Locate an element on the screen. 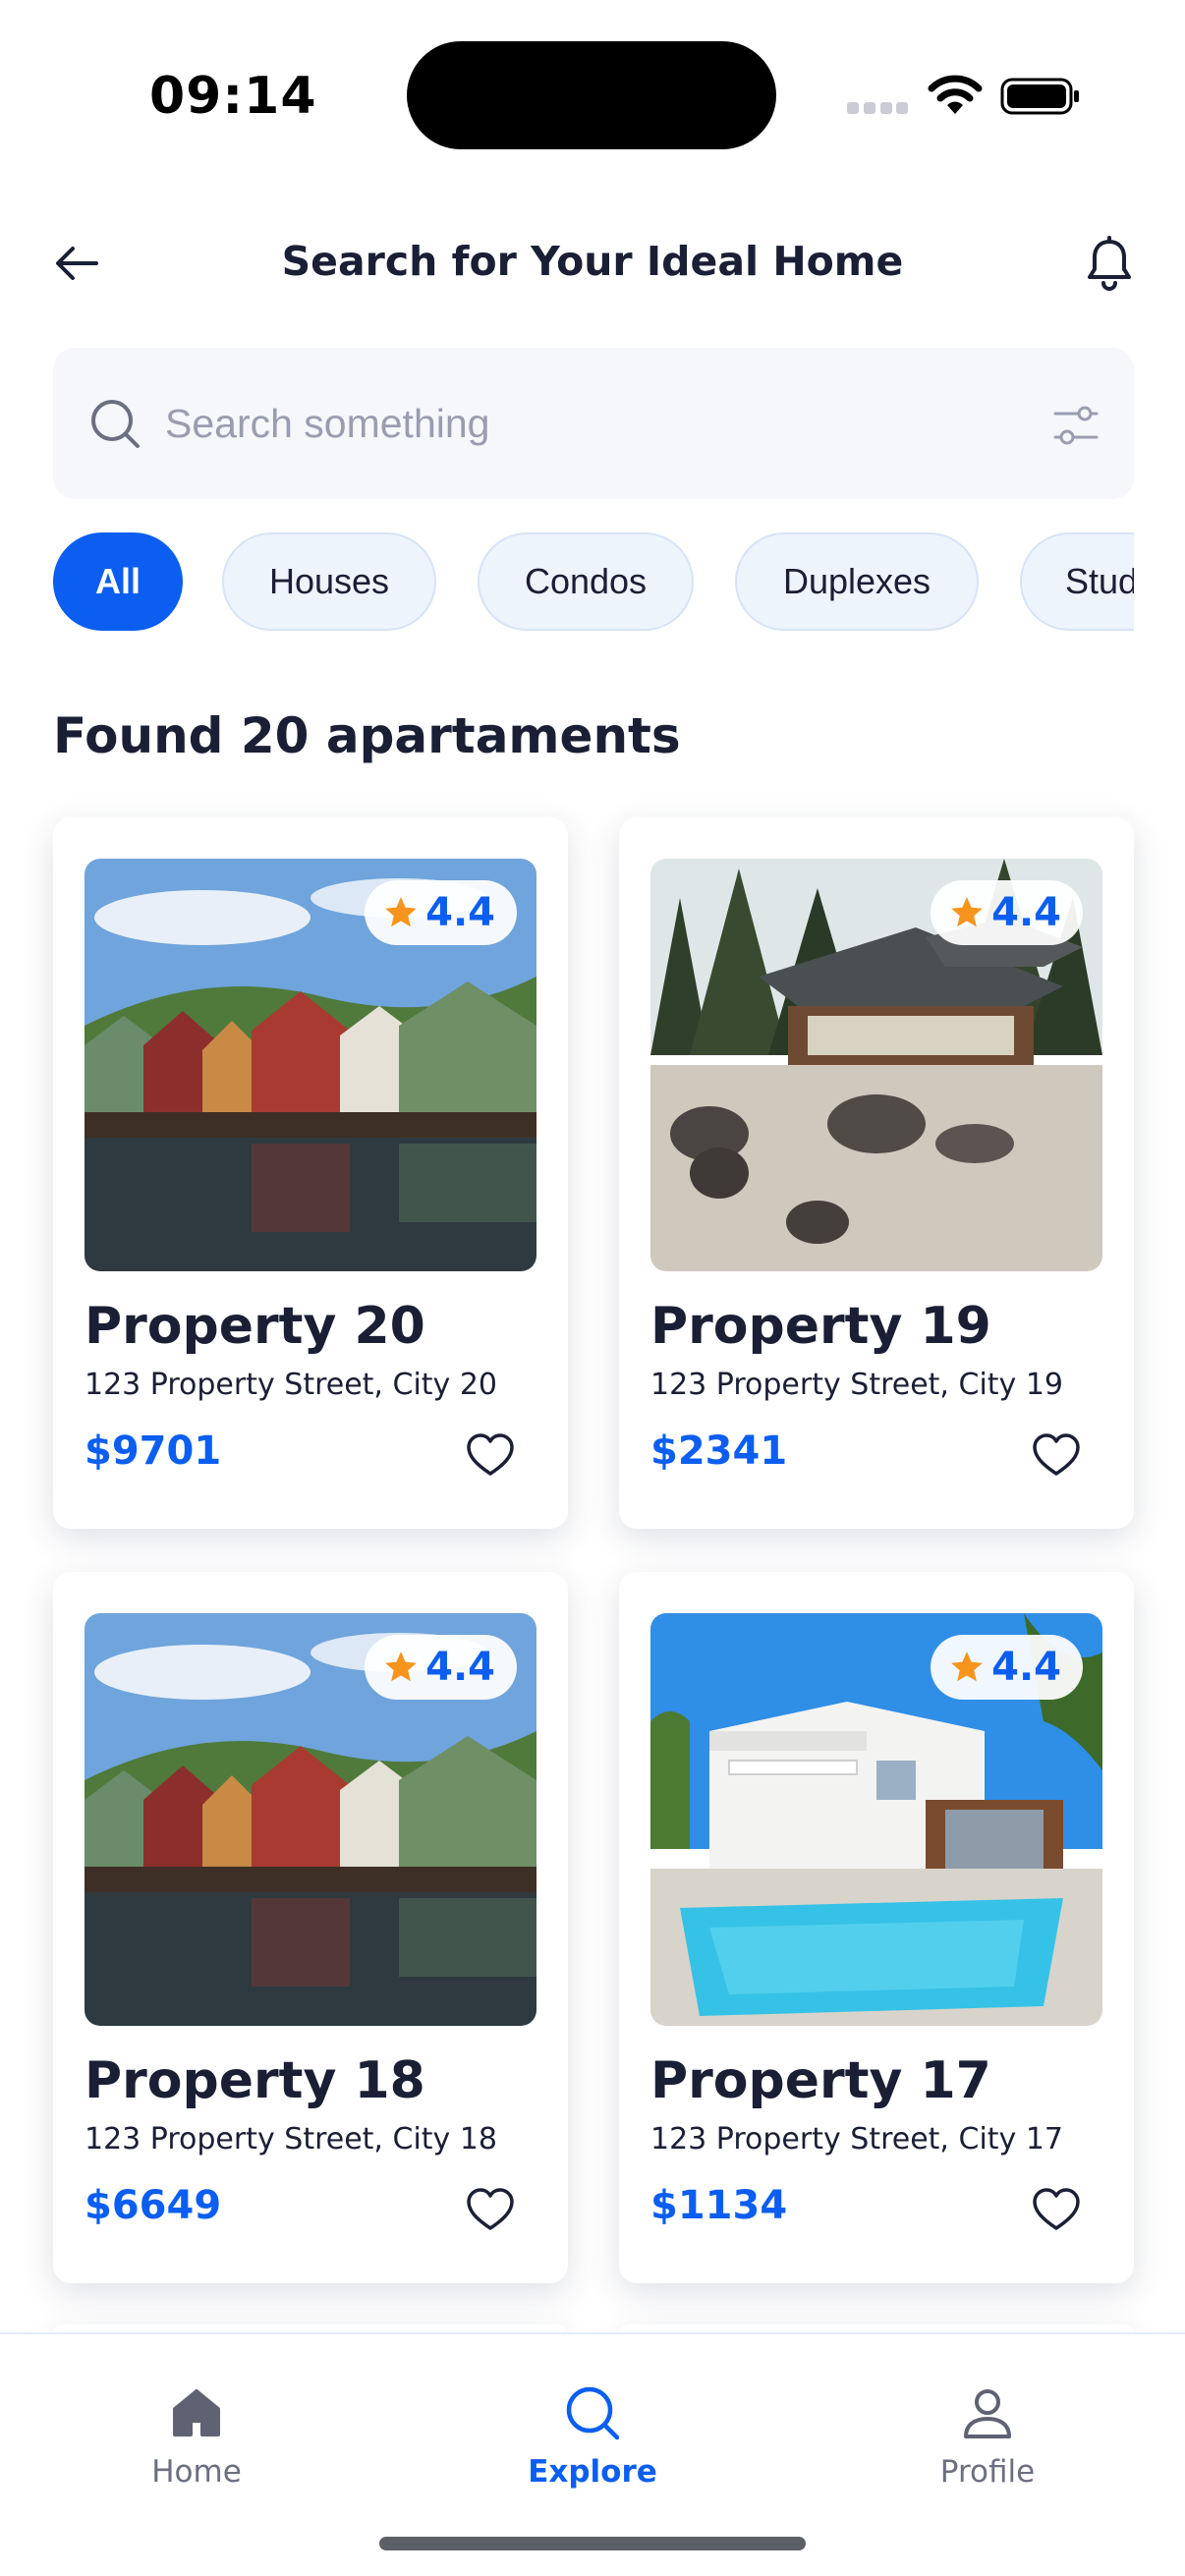 Image resolution: width=1185 pixels, height=2576 pixels. category-chips: All Houses Condos Duplexes Studios is located at coordinates (594, 582).